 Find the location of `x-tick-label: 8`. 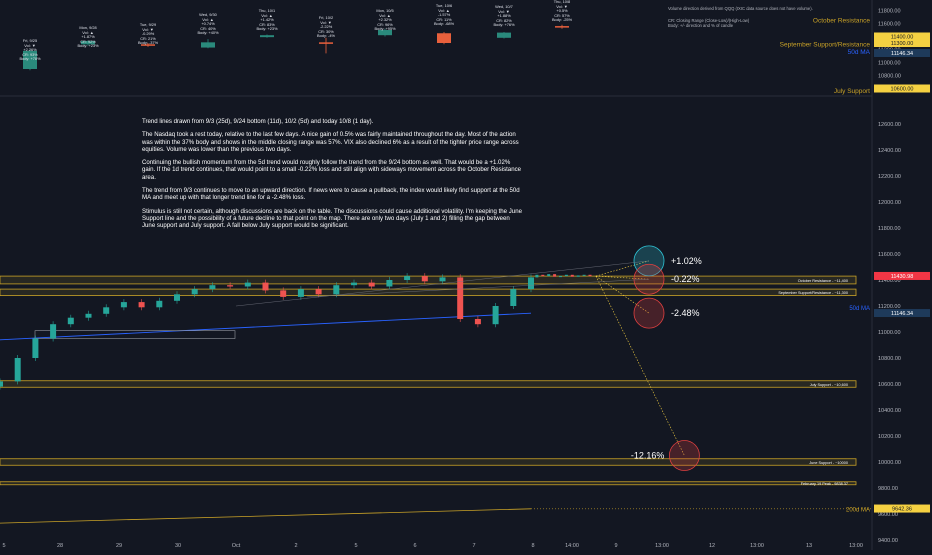

x-tick-label: 8 is located at coordinates (532, 546).